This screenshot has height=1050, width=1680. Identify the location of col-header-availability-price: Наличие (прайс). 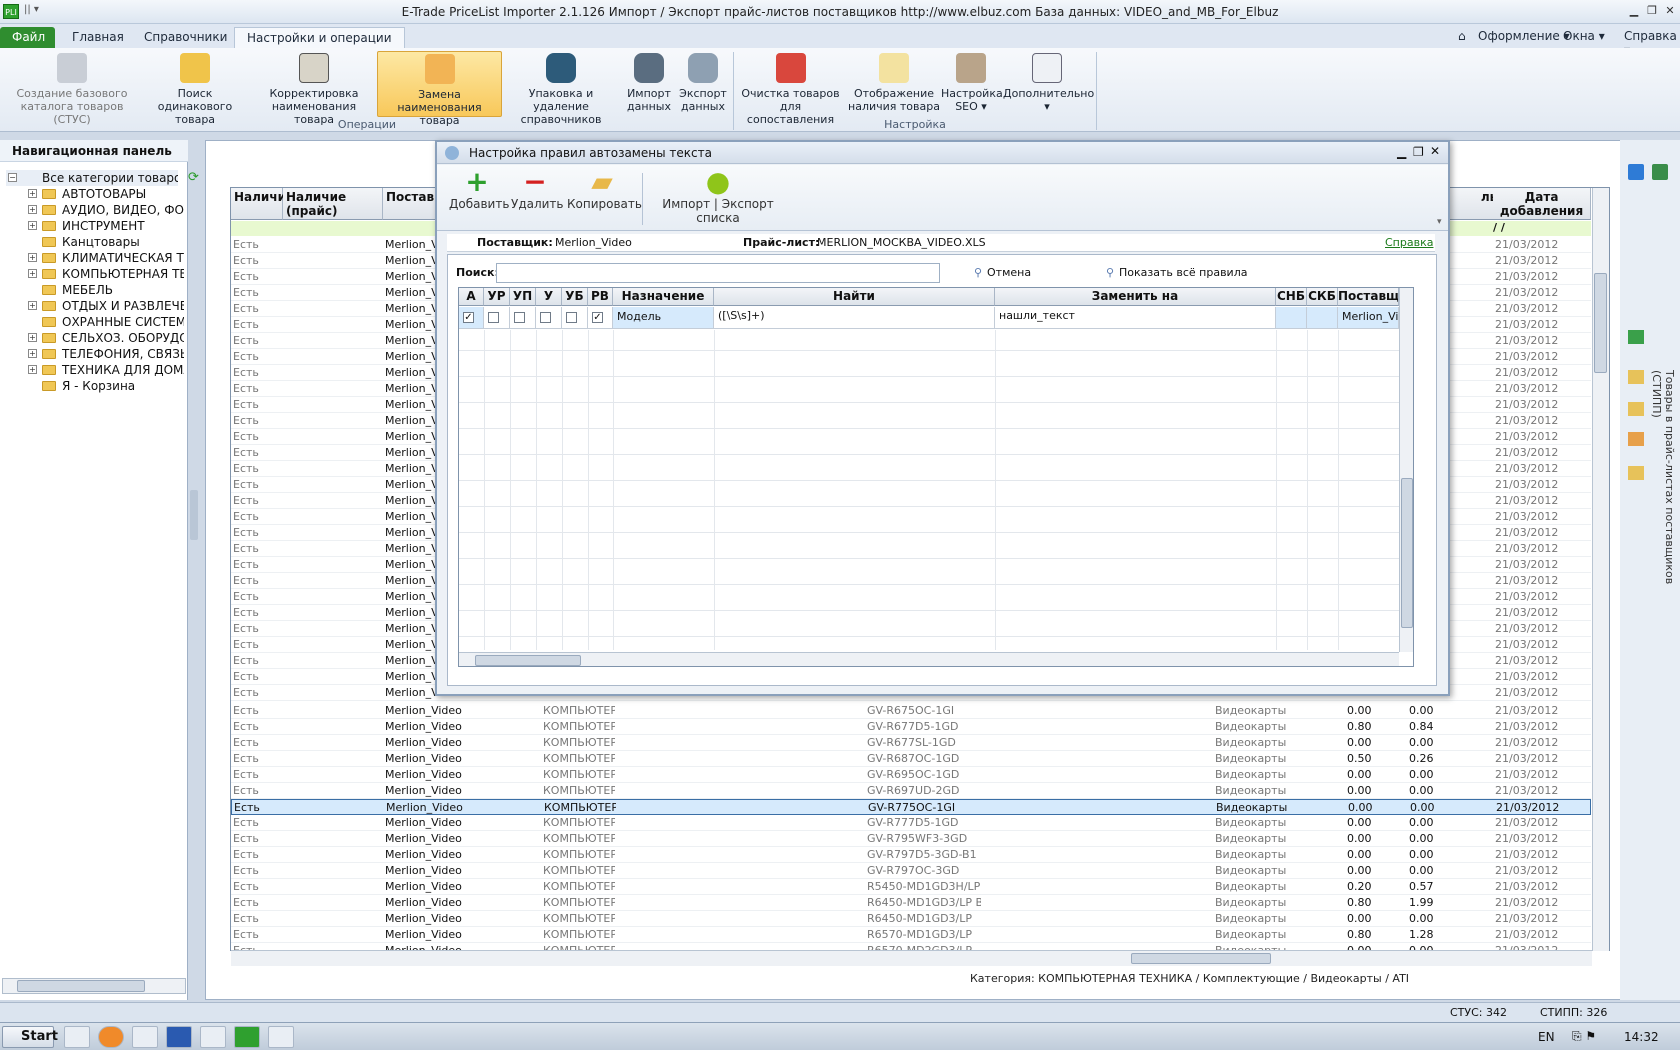
(333, 204).